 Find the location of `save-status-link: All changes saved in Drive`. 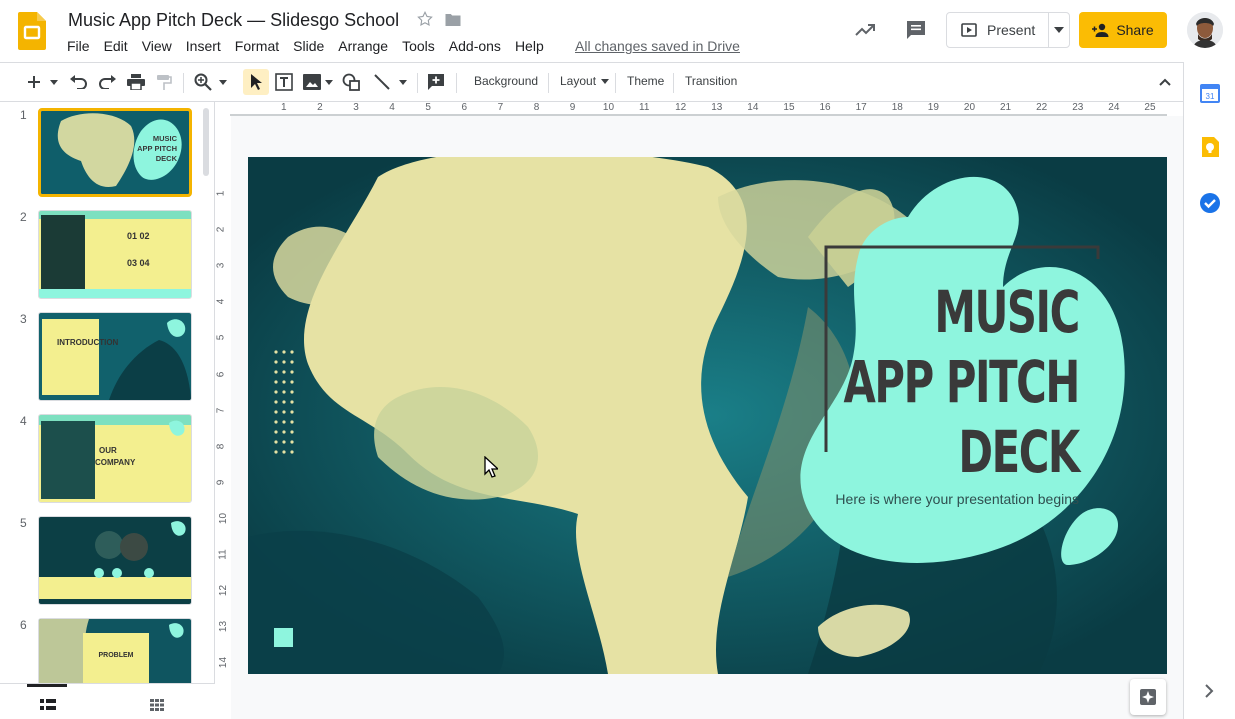

save-status-link: All changes saved in Drive is located at coordinates (657, 46).